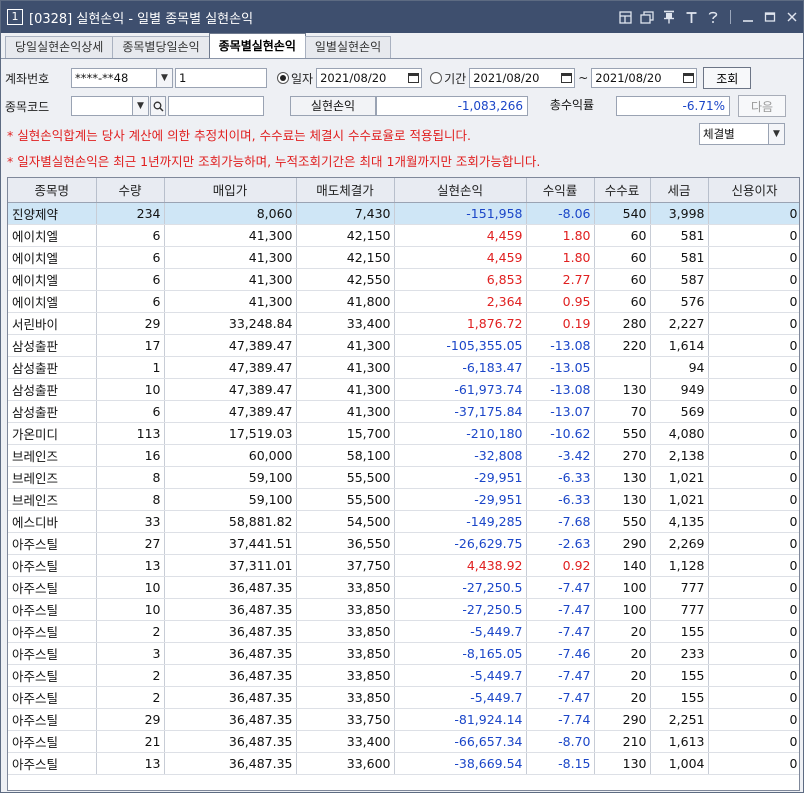 The image size is (804, 793). Describe the element at coordinates (691, 17) in the screenshot. I see `font-size-icon` at that location.